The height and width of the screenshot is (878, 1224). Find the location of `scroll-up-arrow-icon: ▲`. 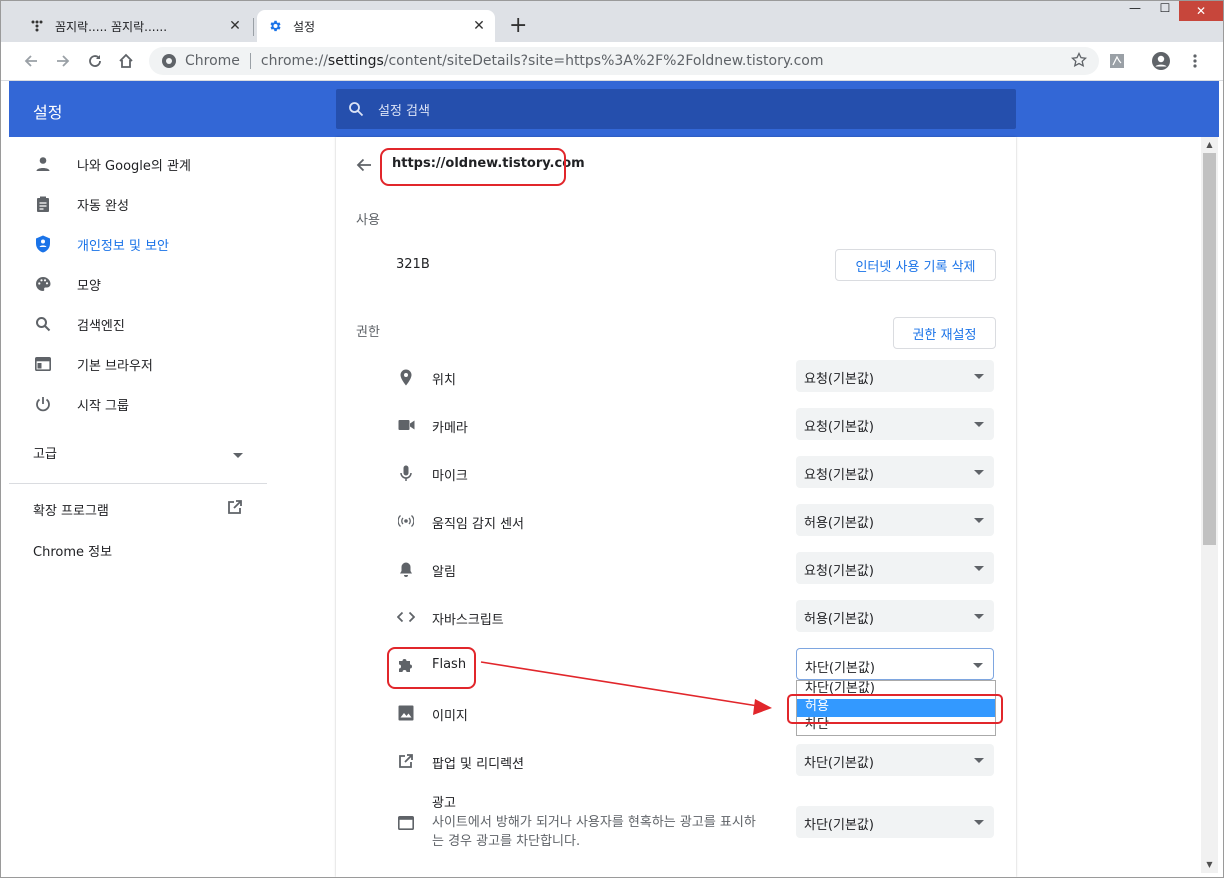

scroll-up-arrow-icon: ▲ is located at coordinates (1209, 145).